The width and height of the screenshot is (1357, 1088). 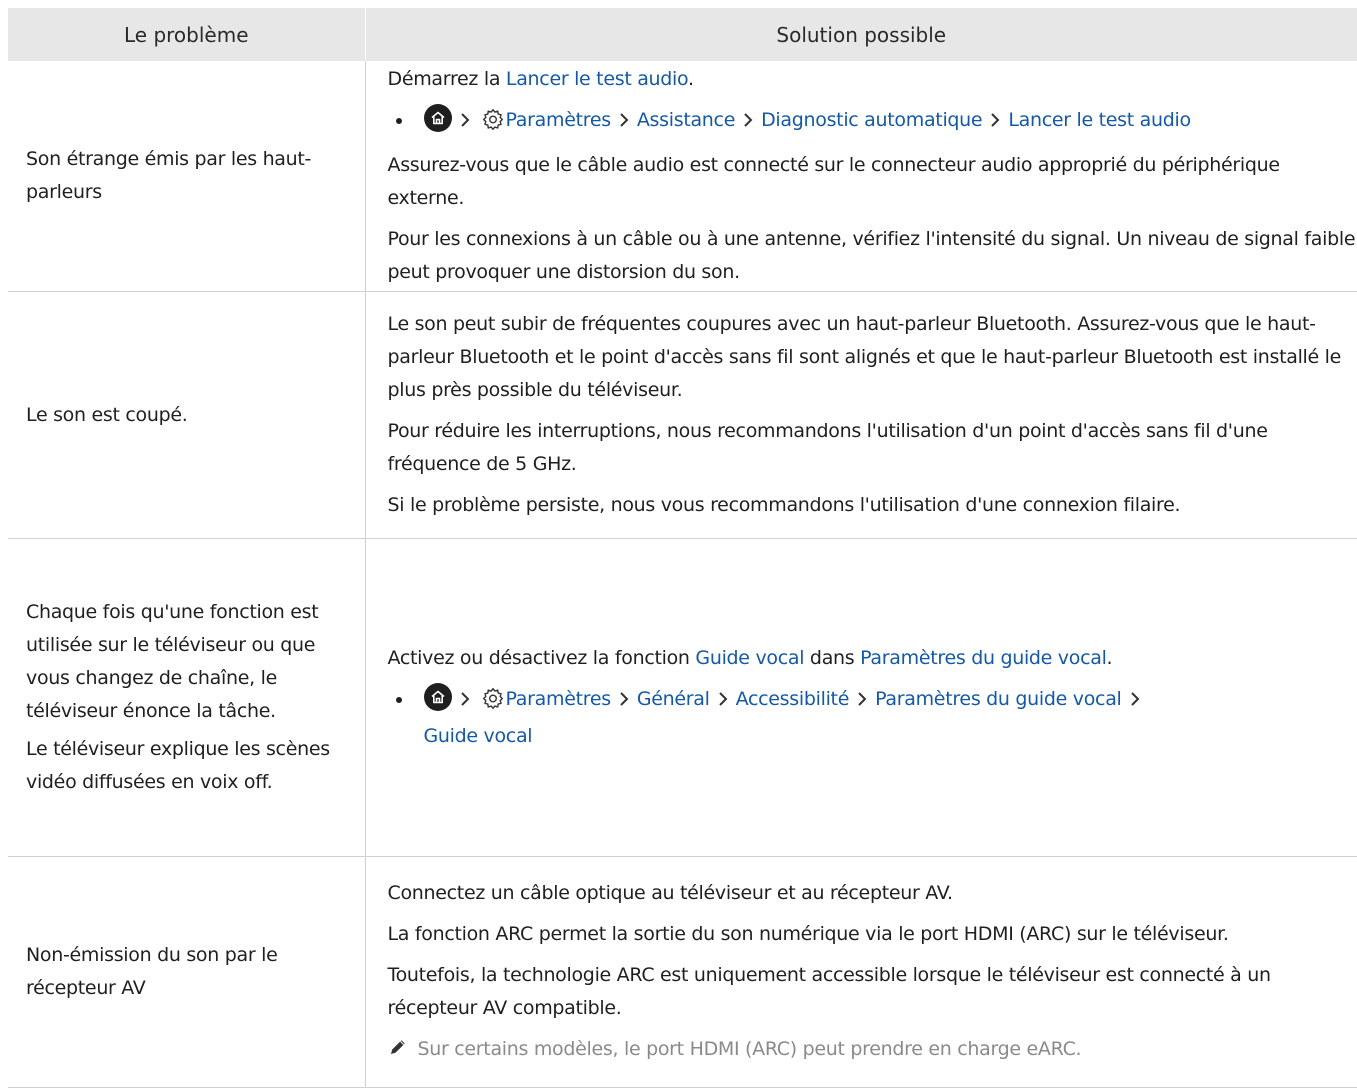 I want to click on problem-cell: Son étrange émis par les haut-parleurs, so click(x=186, y=176).